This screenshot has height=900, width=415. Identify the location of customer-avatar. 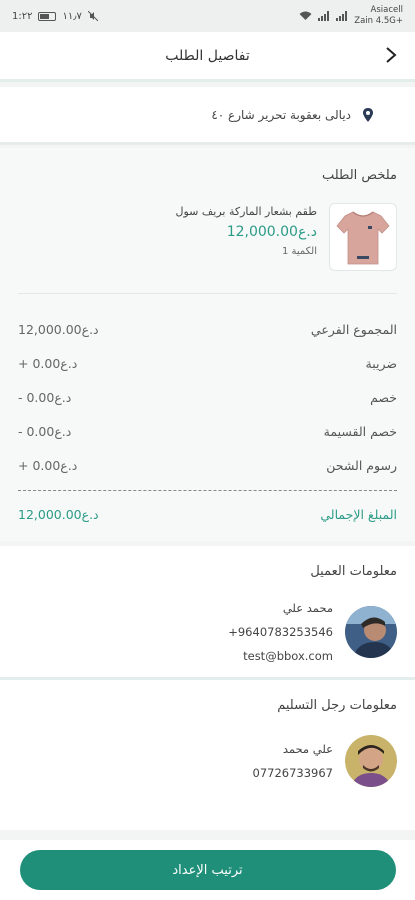
(371, 632).